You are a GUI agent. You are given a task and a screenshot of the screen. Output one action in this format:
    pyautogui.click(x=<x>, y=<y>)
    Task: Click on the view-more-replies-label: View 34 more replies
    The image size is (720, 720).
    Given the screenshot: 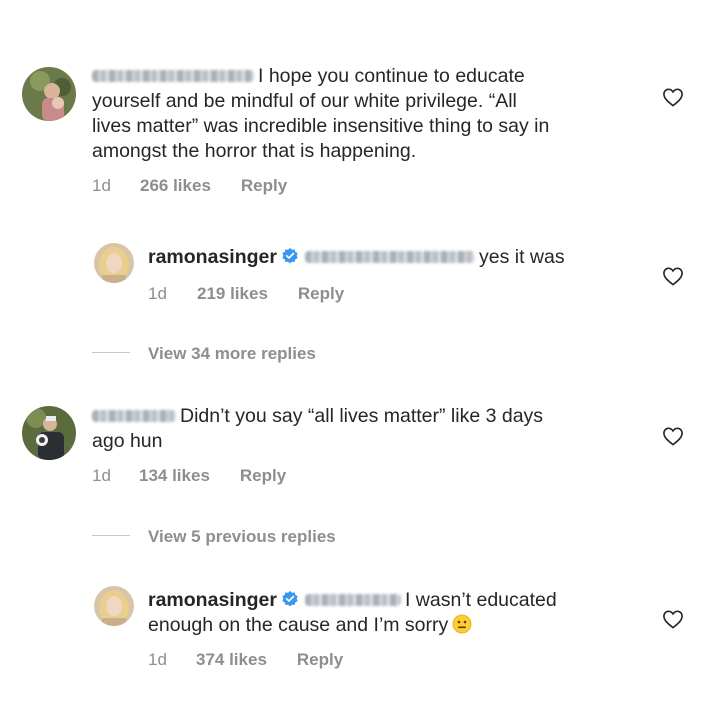 What is the action you would take?
    pyautogui.click(x=232, y=353)
    